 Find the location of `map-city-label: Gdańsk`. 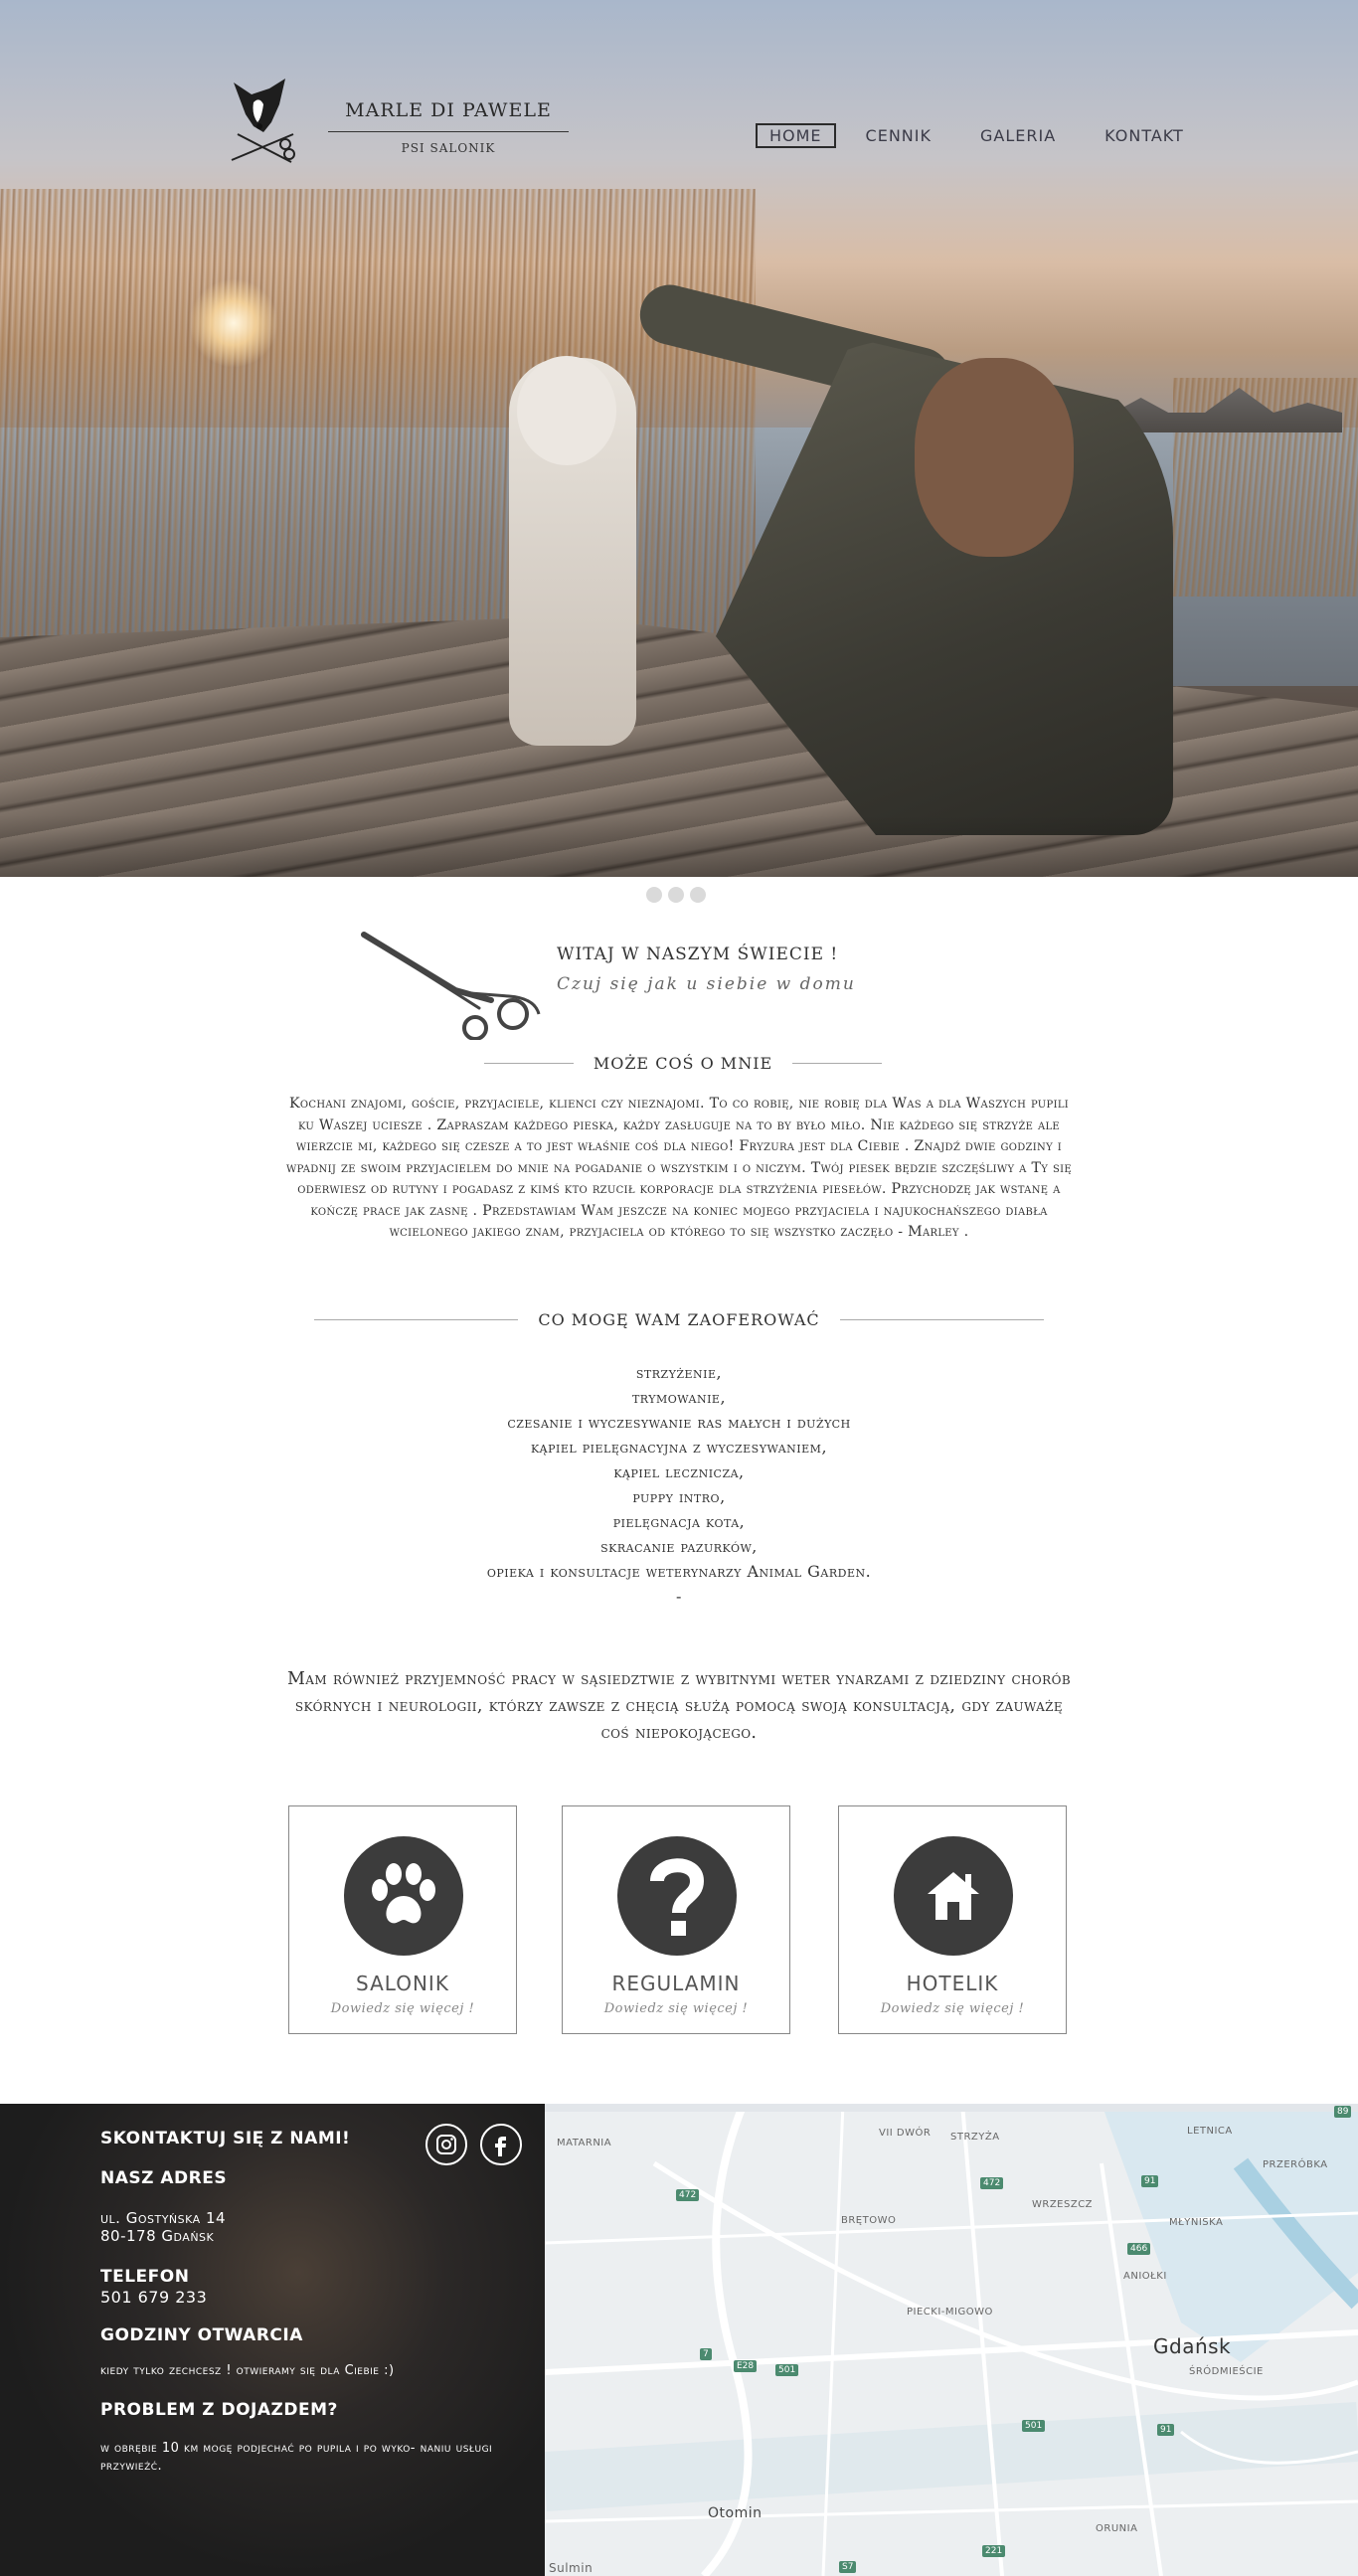

map-city-label: Gdańsk is located at coordinates (1192, 2346).